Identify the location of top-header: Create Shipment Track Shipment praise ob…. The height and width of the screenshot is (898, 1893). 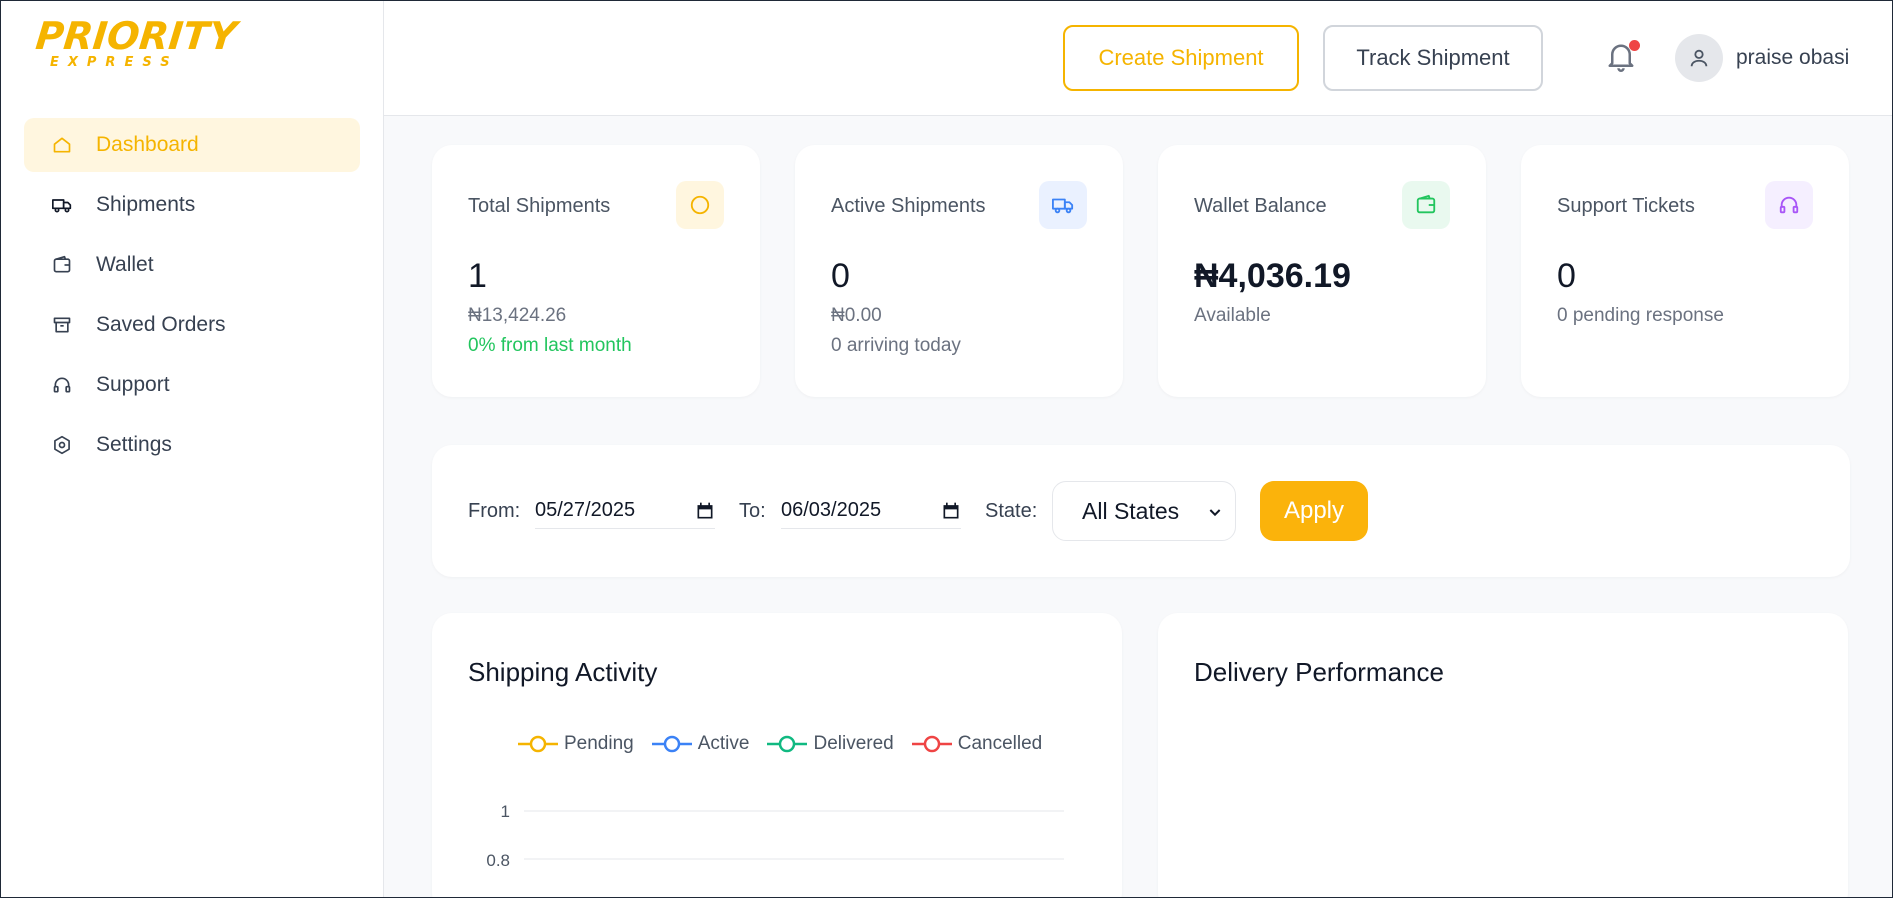
(1138, 58).